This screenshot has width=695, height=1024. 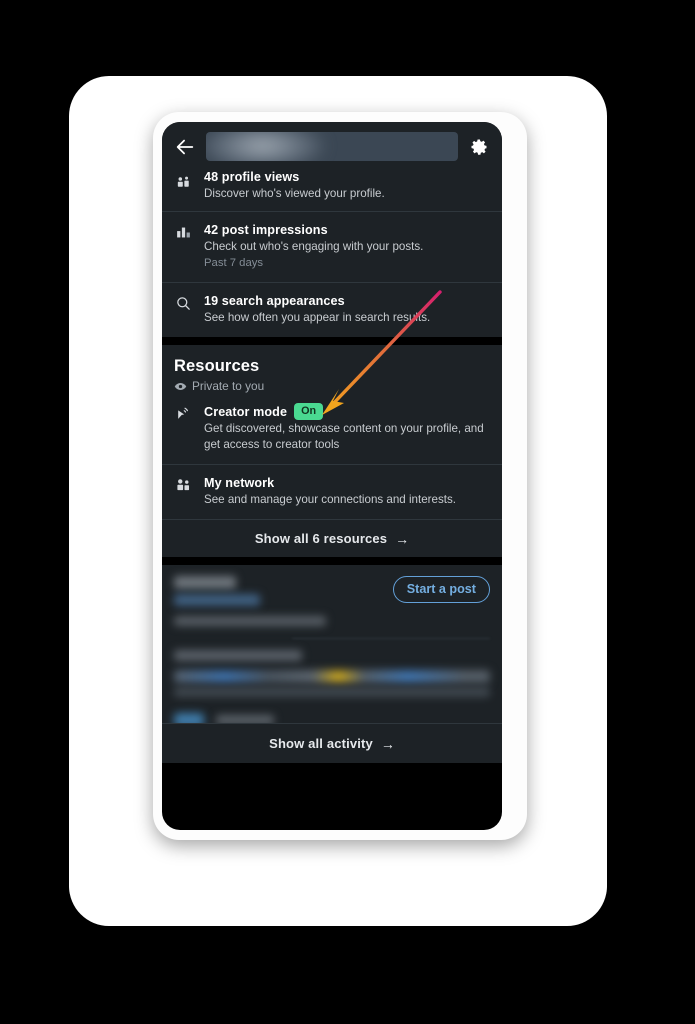 I want to click on show-all-resources-button: Show all 6 resources →, so click(x=332, y=538).